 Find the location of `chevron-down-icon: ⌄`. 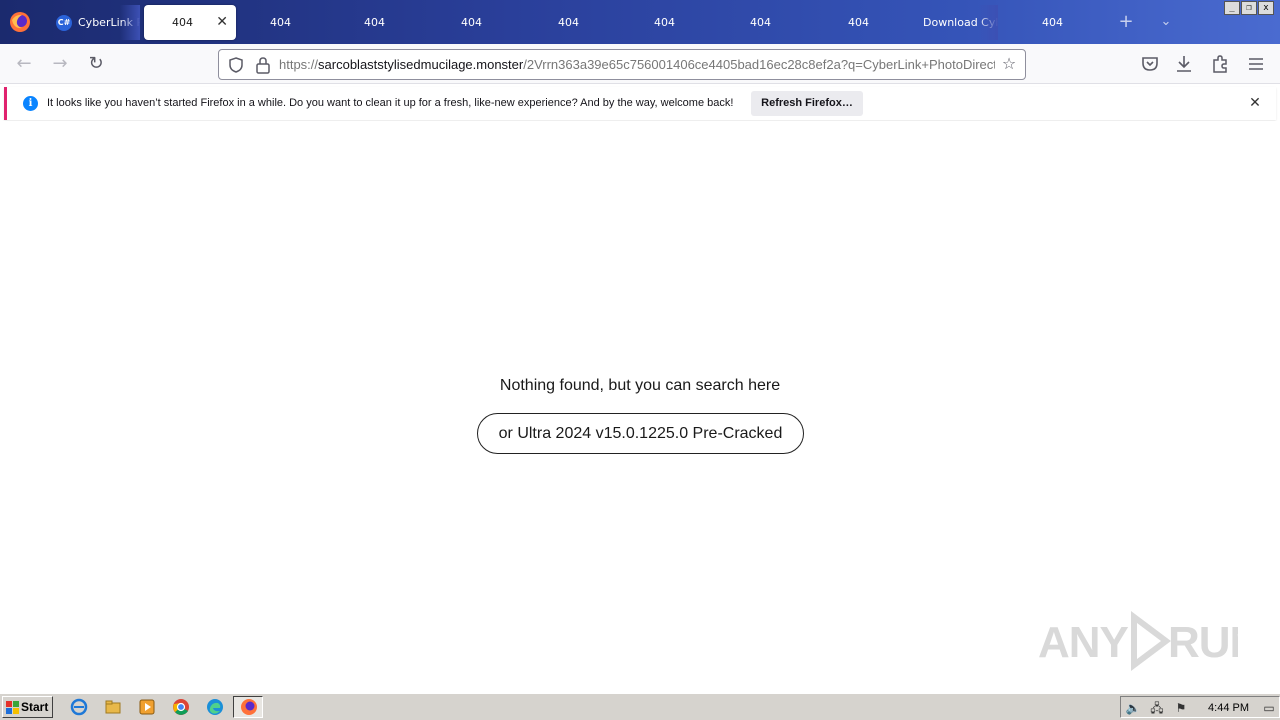

chevron-down-icon: ⌄ is located at coordinates (1166, 22).